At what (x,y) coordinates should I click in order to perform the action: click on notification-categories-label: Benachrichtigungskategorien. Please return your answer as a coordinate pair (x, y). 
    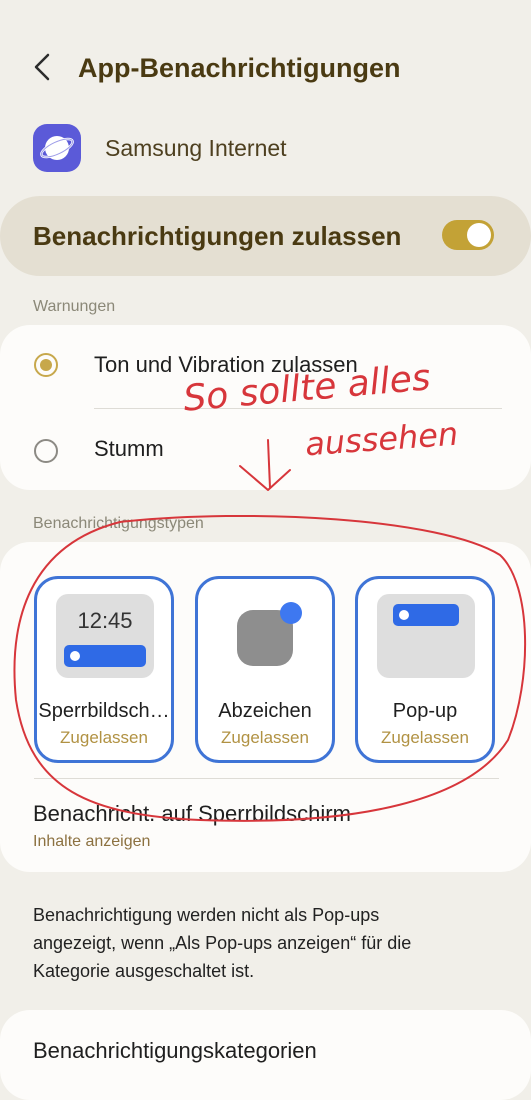
    Looking at the image, I should click on (175, 1050).